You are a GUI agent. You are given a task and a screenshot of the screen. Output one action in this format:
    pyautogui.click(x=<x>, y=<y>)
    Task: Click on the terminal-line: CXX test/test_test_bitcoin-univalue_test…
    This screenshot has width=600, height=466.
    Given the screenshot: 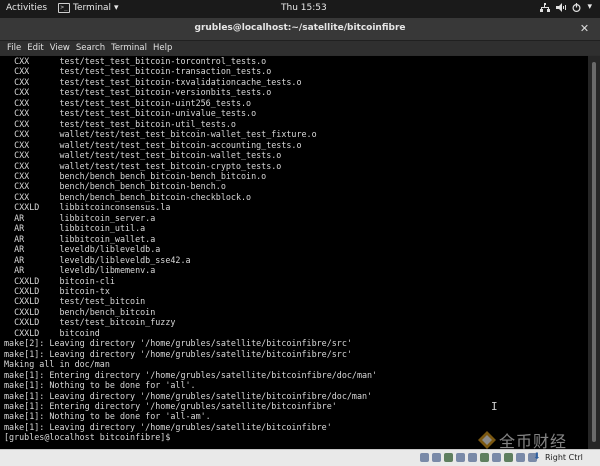 What is the action you would take?
    pyautogui.click(x=130, y=113)
    